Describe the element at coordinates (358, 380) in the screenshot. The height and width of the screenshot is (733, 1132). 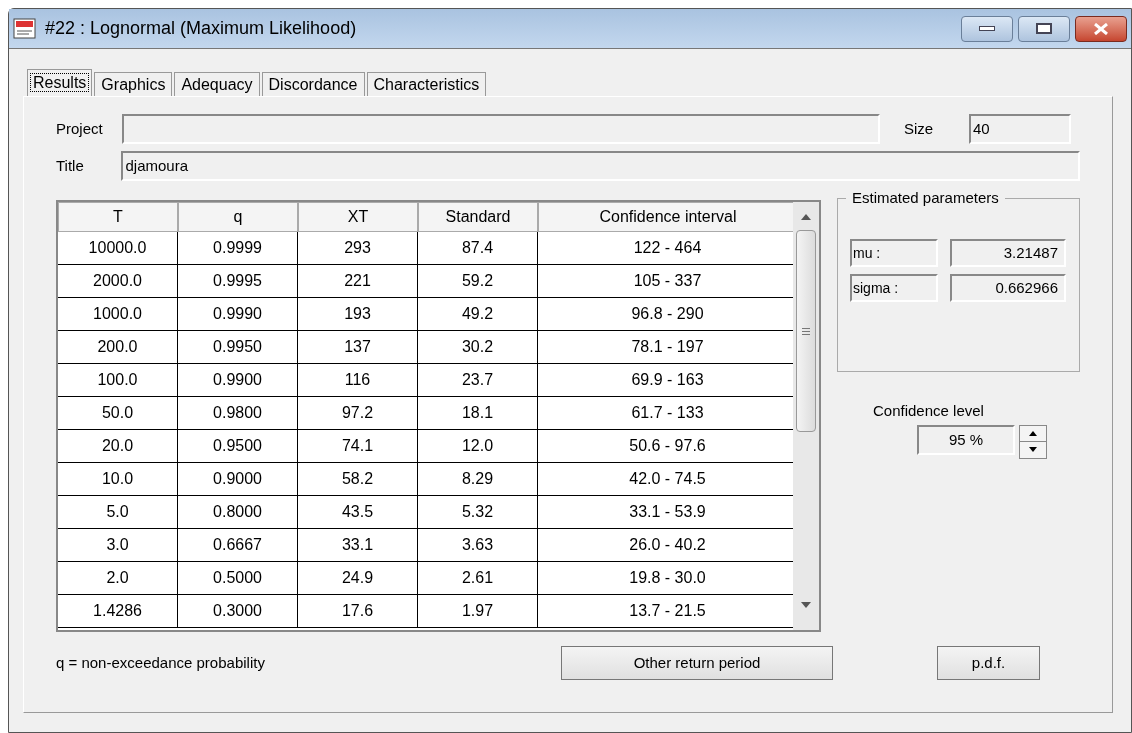
I see `table-cell: 116` at that location.